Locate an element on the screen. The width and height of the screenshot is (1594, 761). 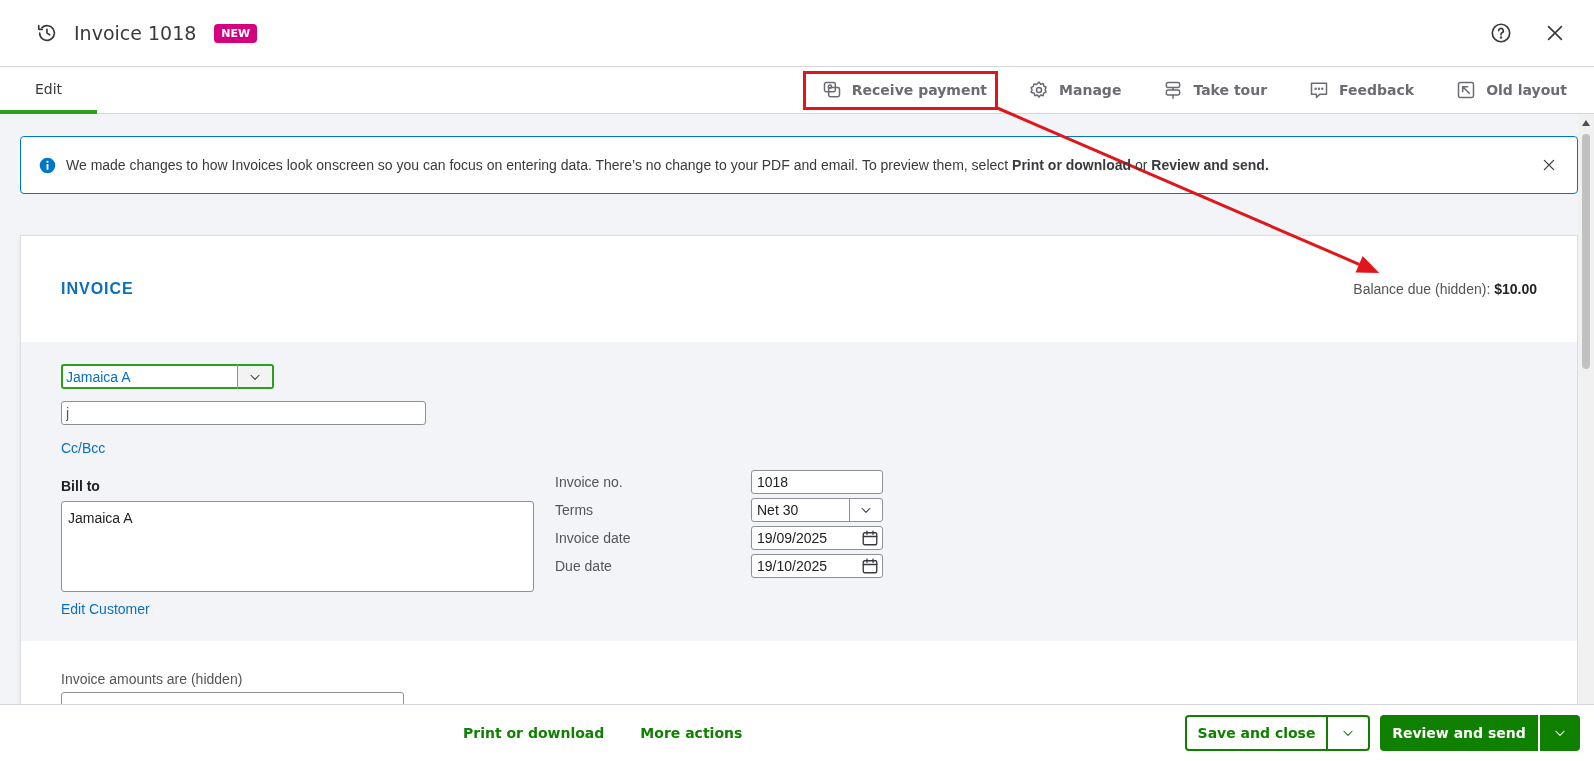
info-icon is located at coordinates (47, 165).